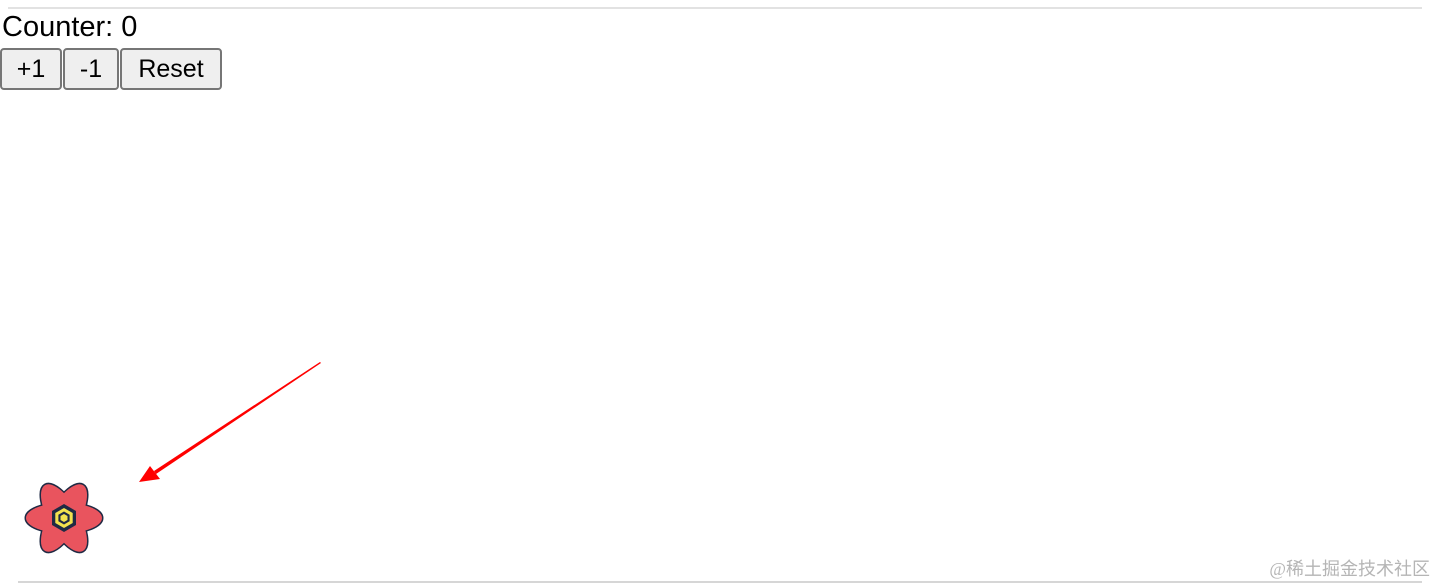 The image size is (1436, 586). What do you see at coordinates (64, 518) in the screenshot?
I see `react-atom-icon` at bounding box center [64, 518].